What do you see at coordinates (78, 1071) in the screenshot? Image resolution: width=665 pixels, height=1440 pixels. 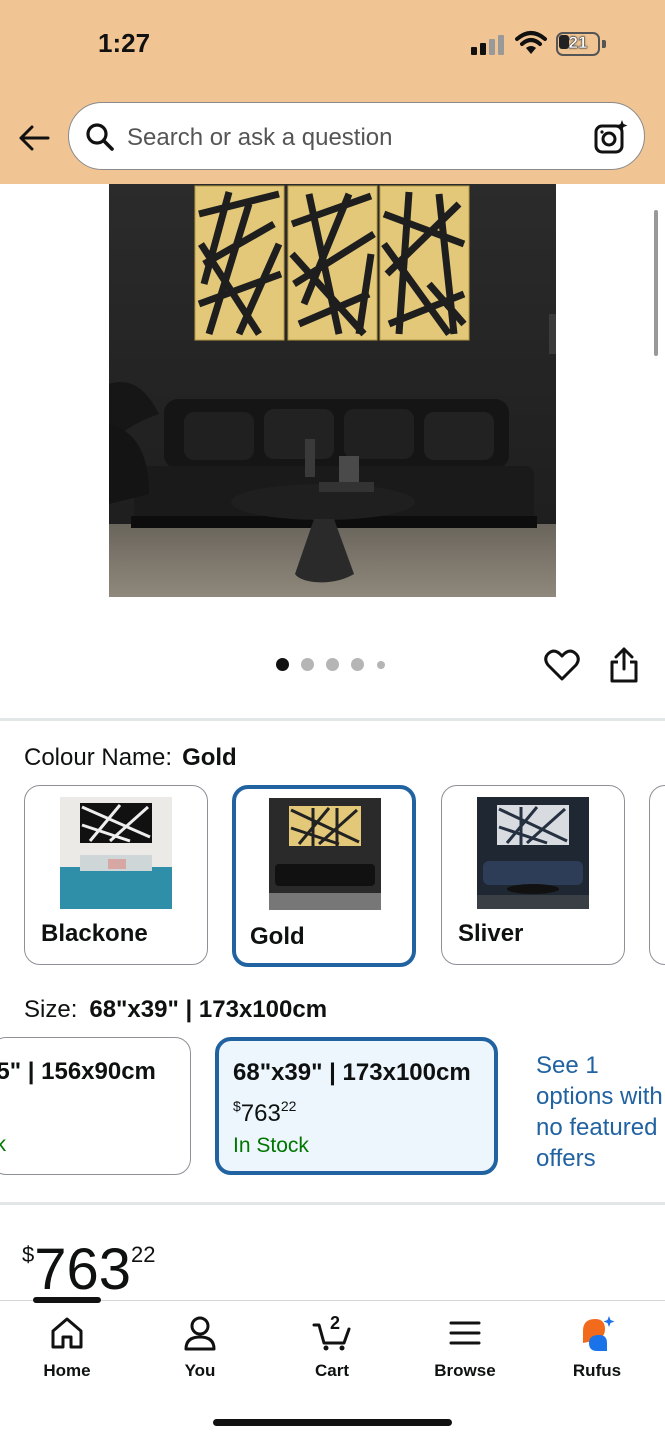 I see `size-option-title: 55" | 156x90cm` at bounding box center [78, 1071].